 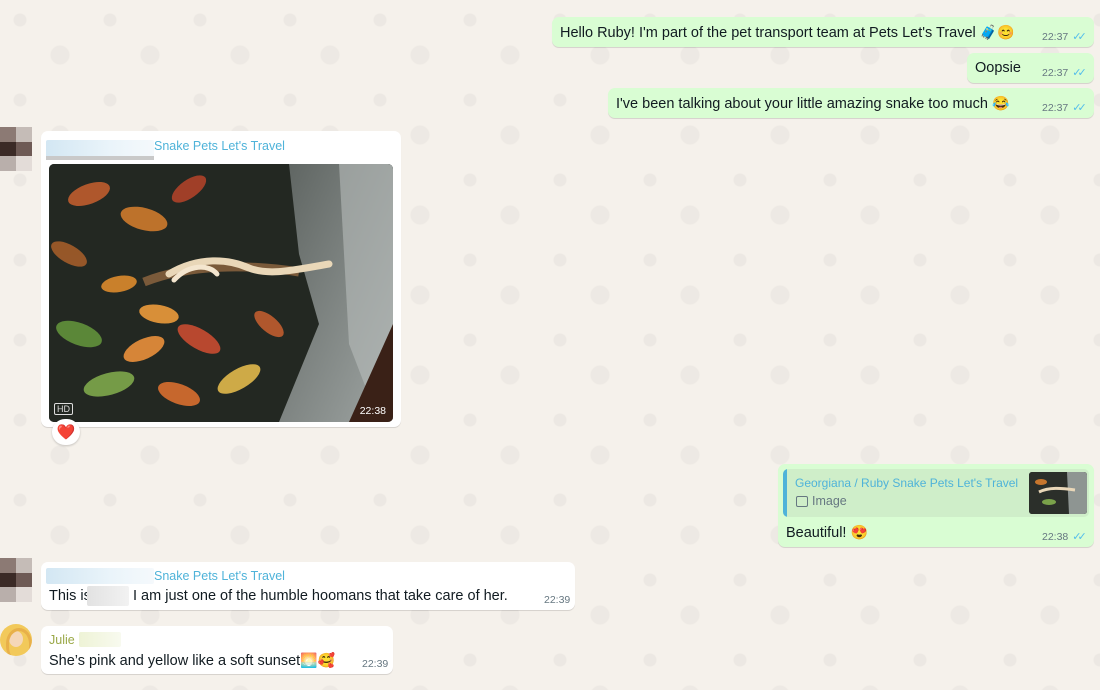 I want to click on redacted-name, so click(x=108, y=596).